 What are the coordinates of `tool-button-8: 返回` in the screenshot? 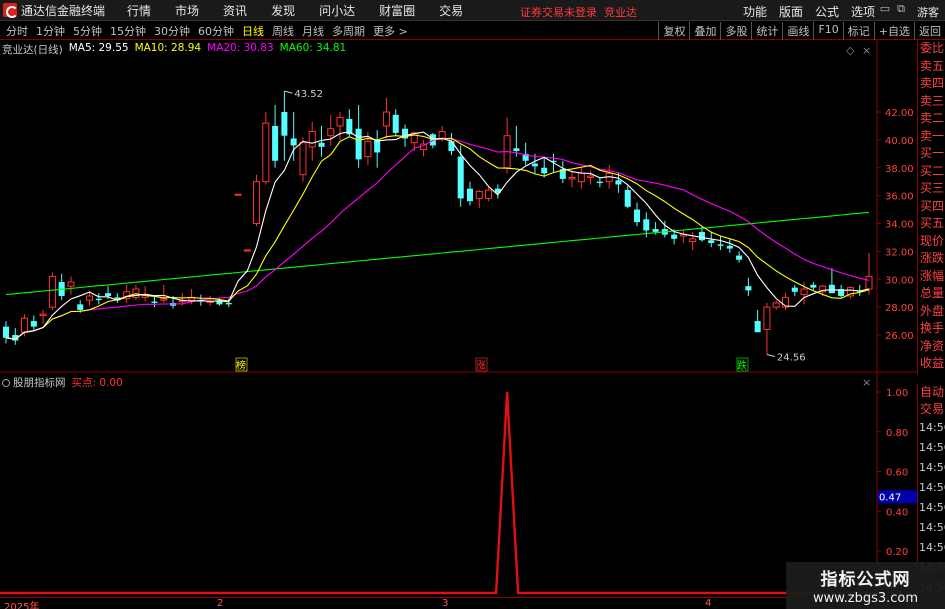 It's located at (929, 31).